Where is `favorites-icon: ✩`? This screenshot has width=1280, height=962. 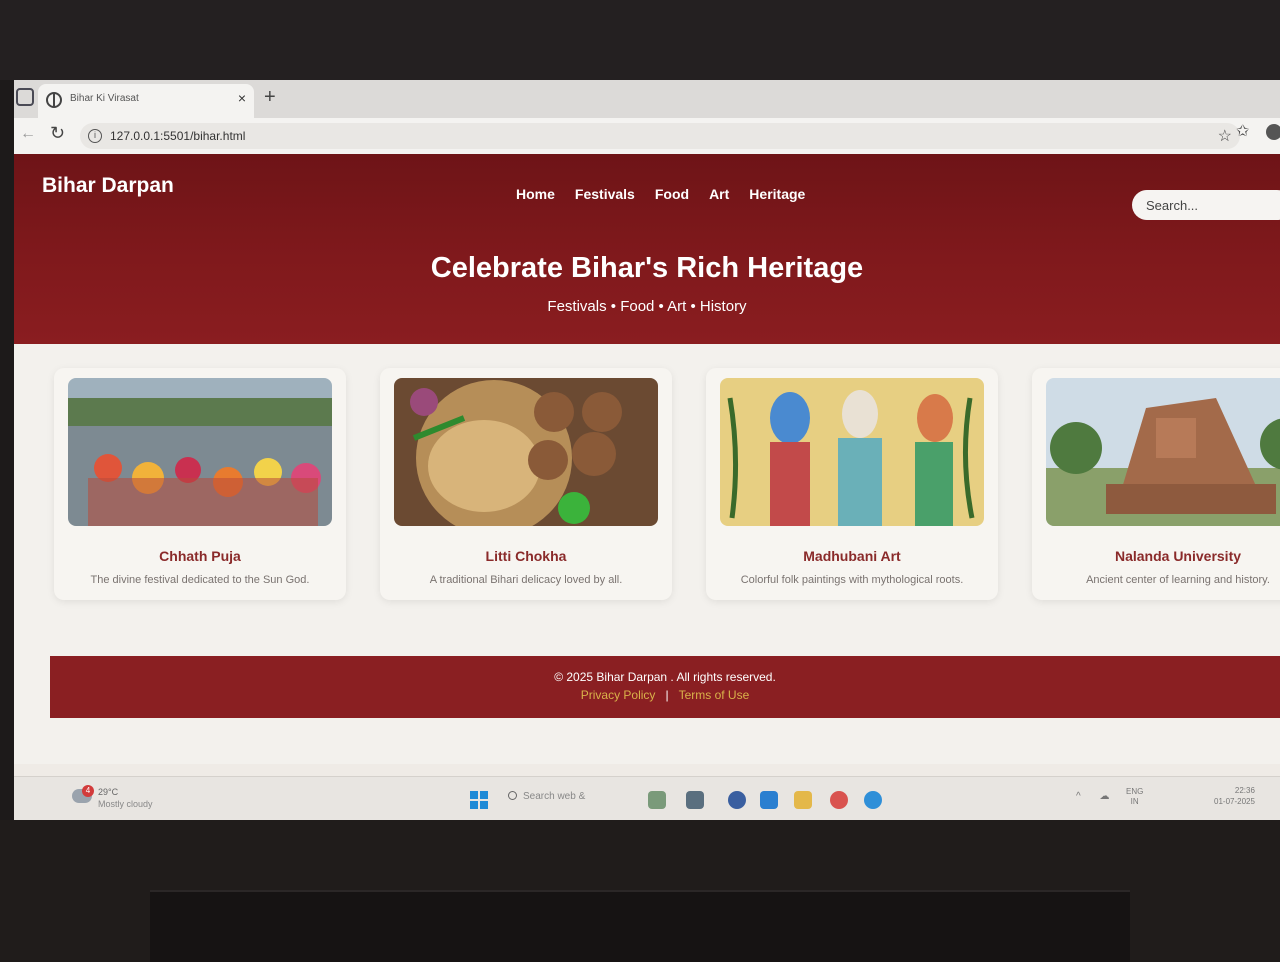 favorites-icon: ✩ is located at coordinates (1242, 131).